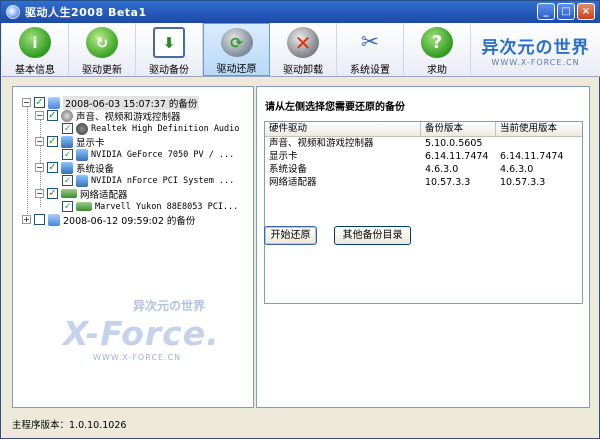 The image size is (600, 439). Describe the element at coordinates (300, 12) in the screenshot. I see `title-bar: 驱动人生2008 Beta1 _ □ ×` at that location.